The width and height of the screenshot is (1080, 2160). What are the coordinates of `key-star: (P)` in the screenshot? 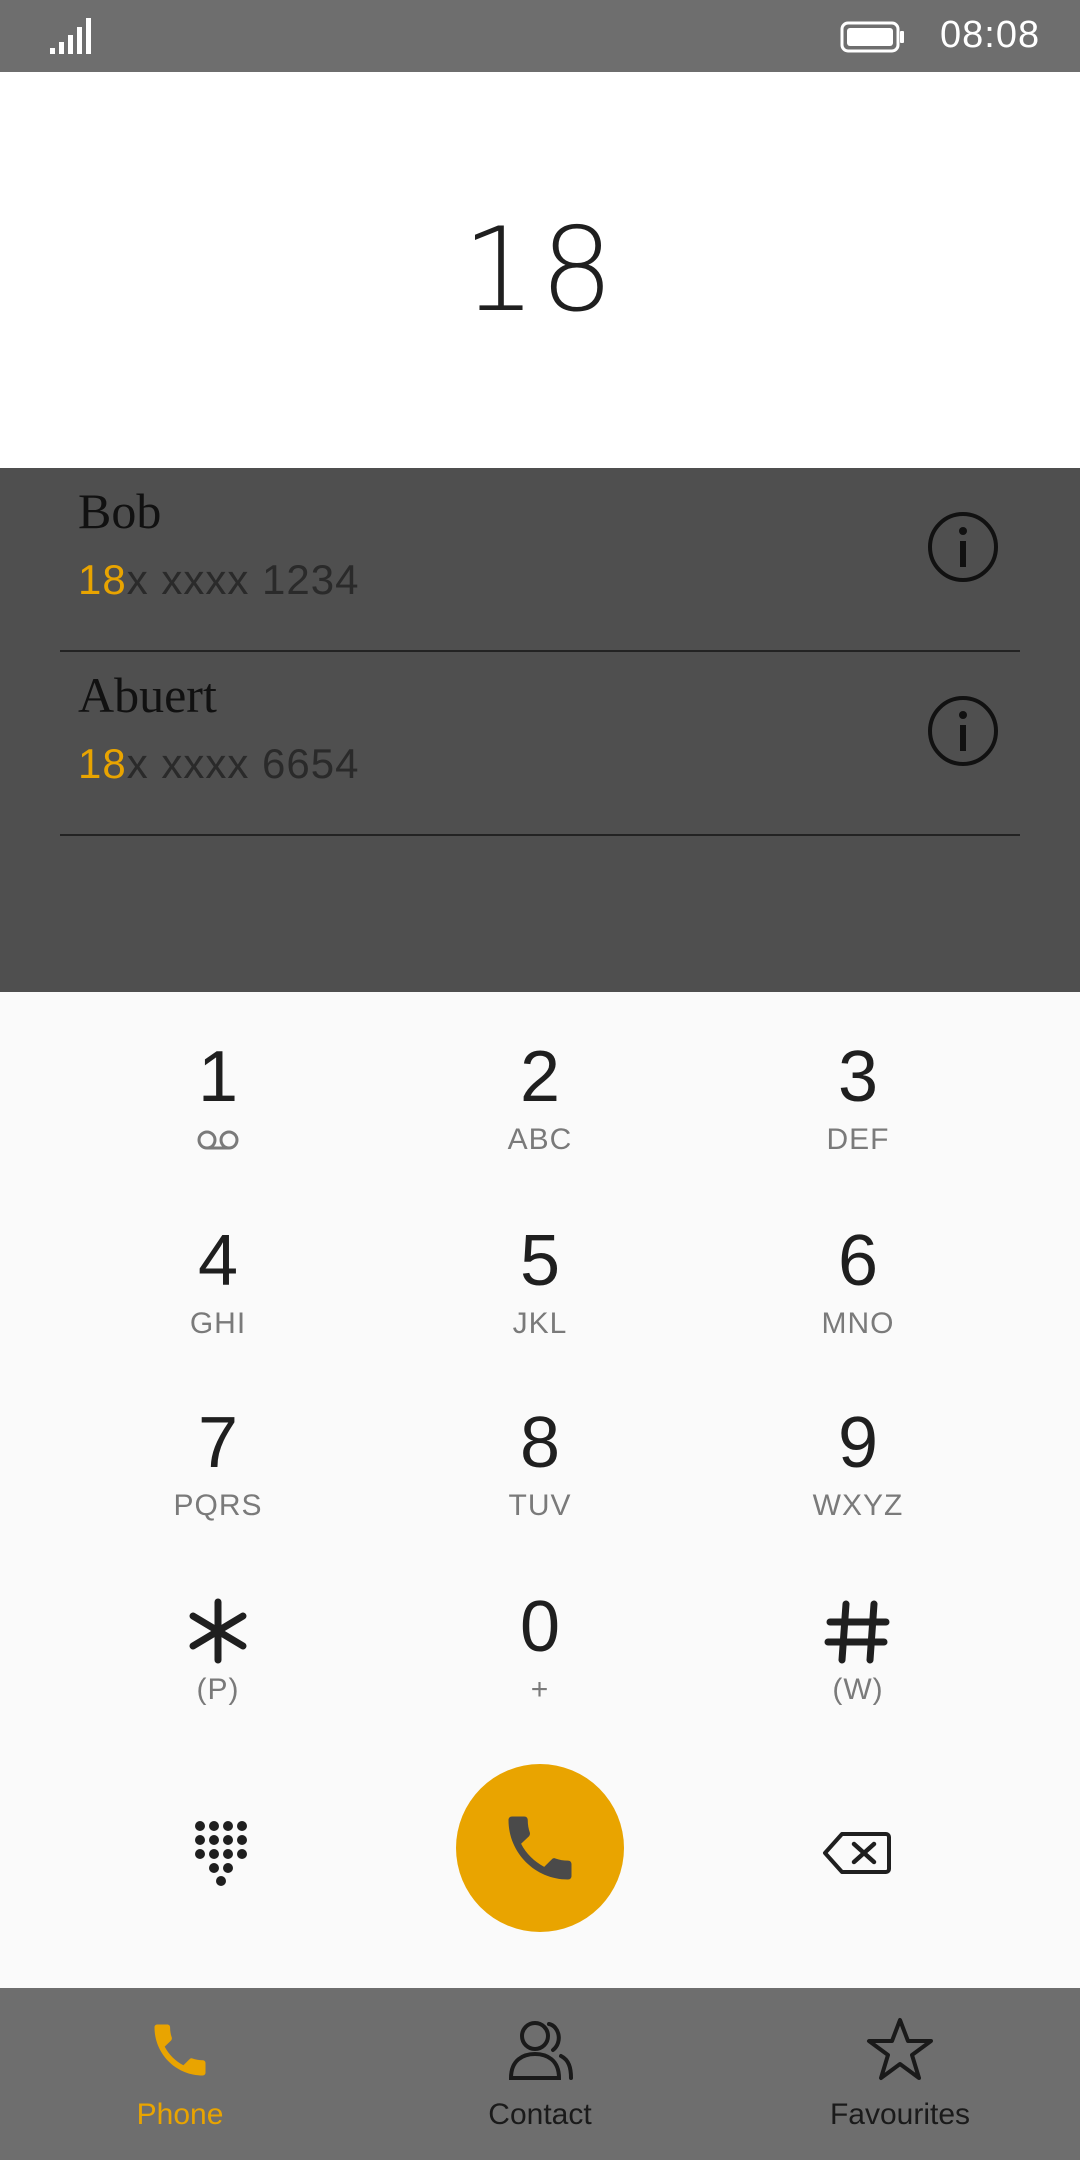 It's located at (218, 1657).